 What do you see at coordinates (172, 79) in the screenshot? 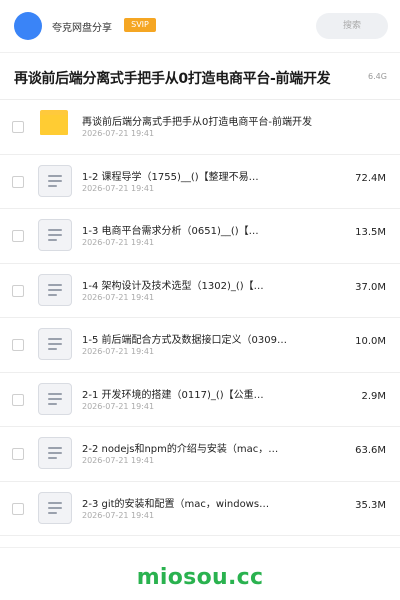
I see `page-title: 再谈前后端分离式手把手从0打造电商平台-前端开发` at bounding box center [172, 79].